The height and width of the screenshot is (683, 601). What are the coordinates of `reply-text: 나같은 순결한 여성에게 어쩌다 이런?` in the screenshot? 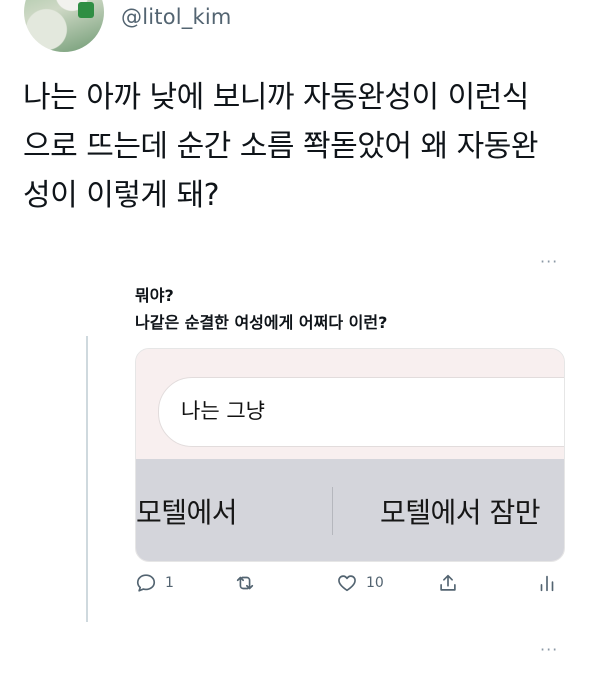 It's located at (261, 322).